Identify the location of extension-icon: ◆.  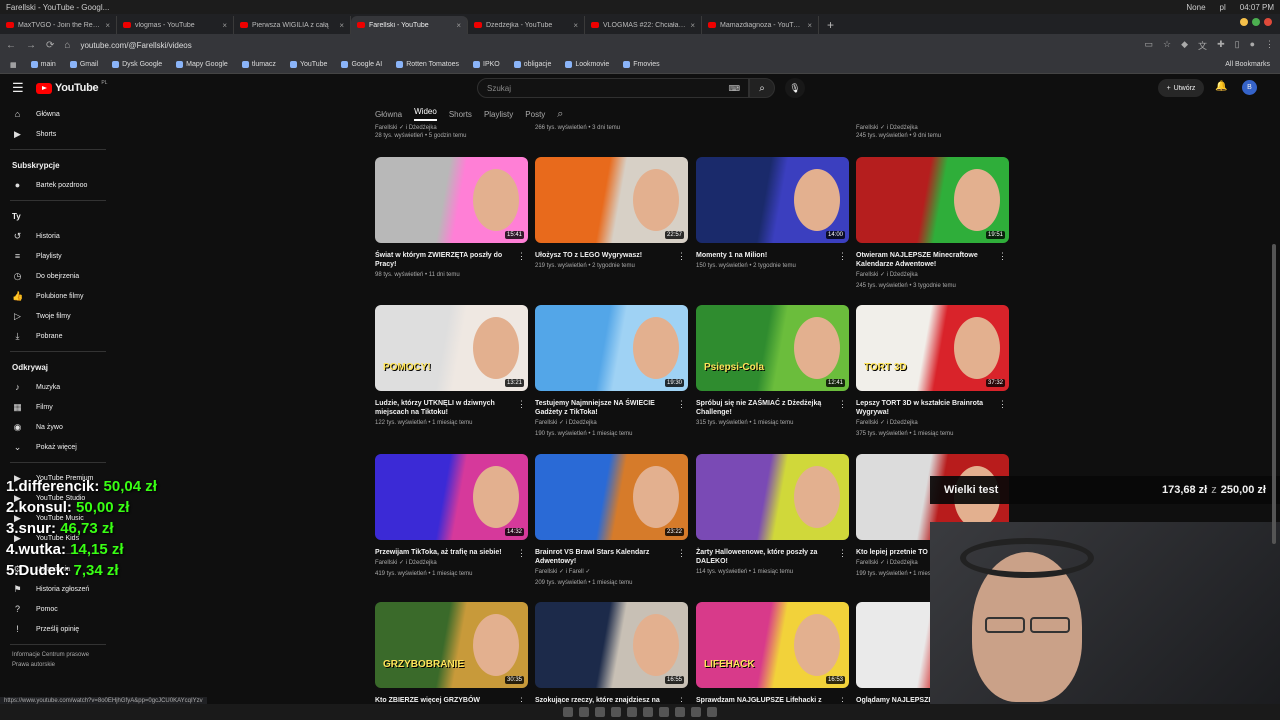
(1184, 45).